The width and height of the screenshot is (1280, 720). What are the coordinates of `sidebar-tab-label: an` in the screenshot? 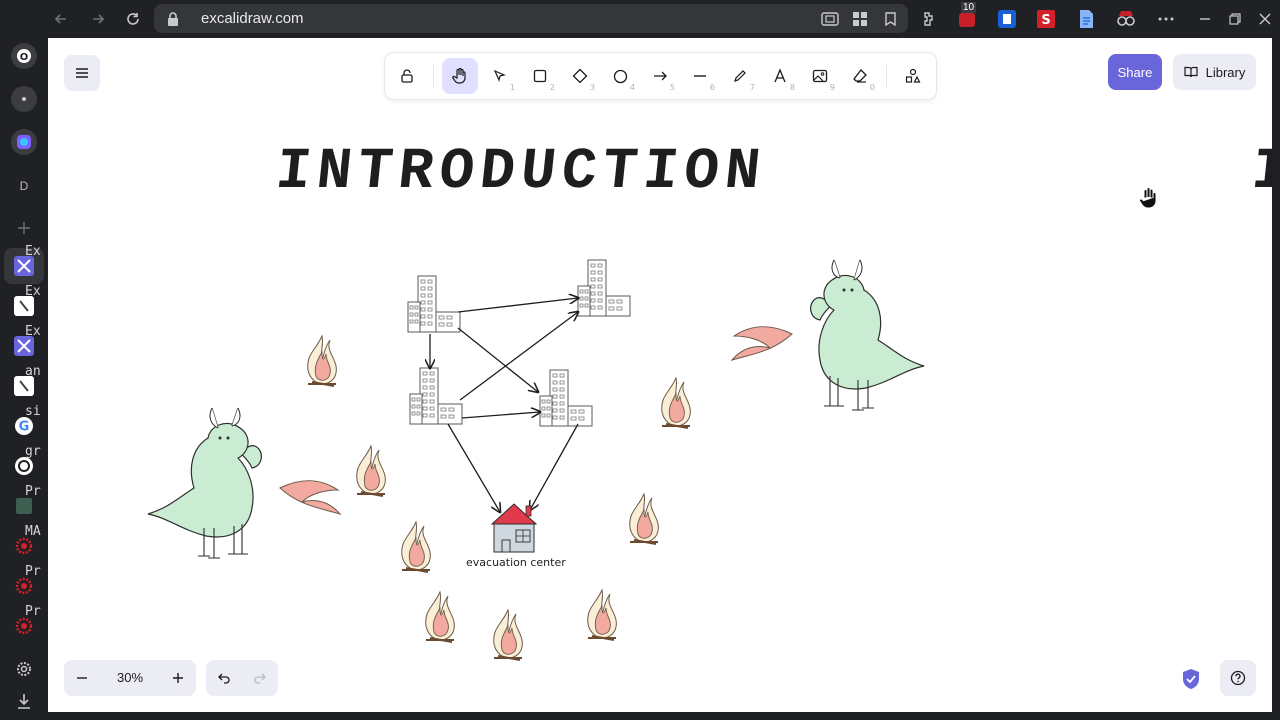 It's located at (33, 371).